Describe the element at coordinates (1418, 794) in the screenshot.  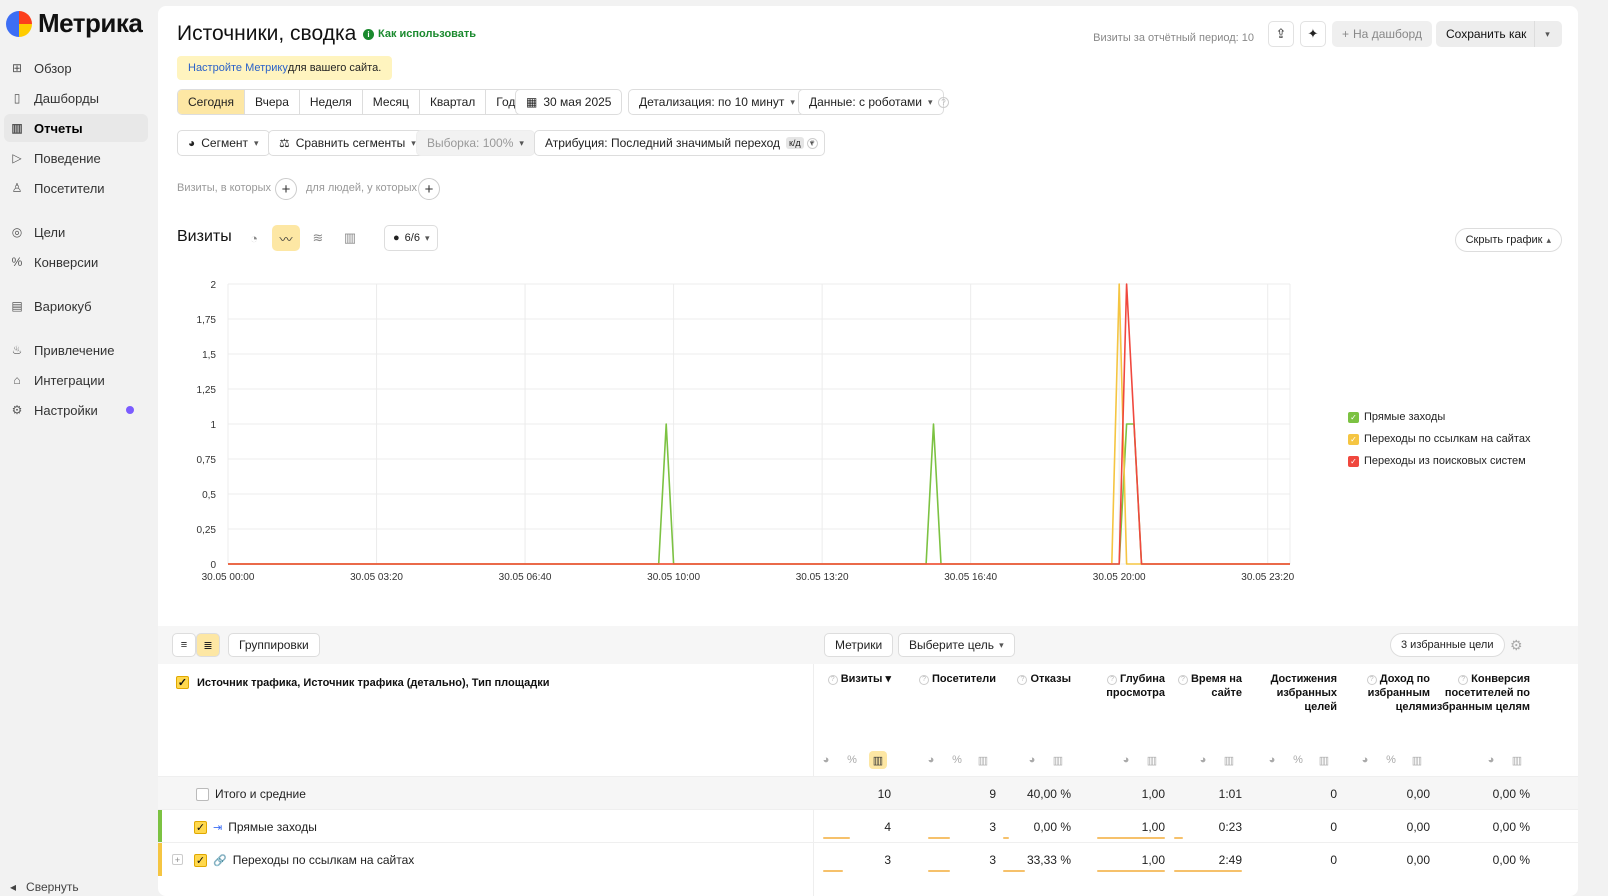
I see `table-cell: 0,00` at that location.